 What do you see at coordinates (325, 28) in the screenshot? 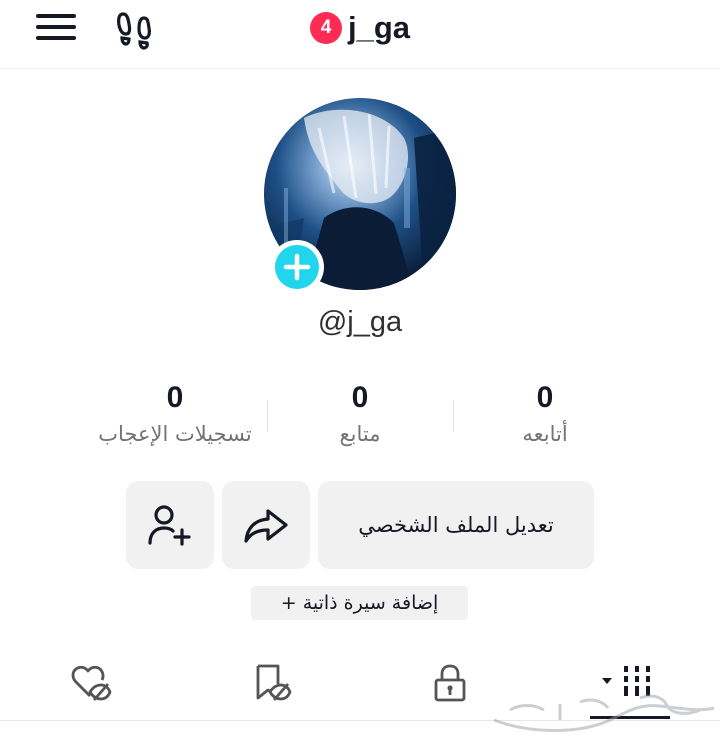
I see `notification-badge: 4` at bounding box center [325, 28].